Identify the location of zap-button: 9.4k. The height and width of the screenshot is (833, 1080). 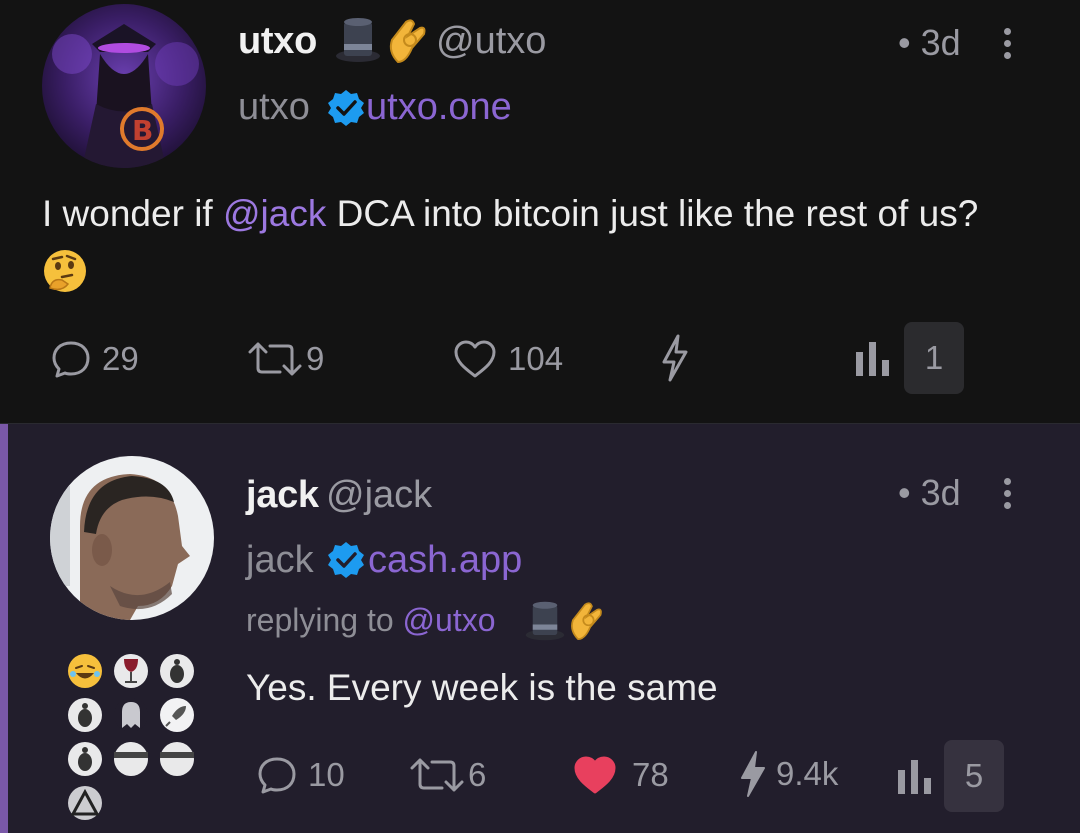
(788, 774).